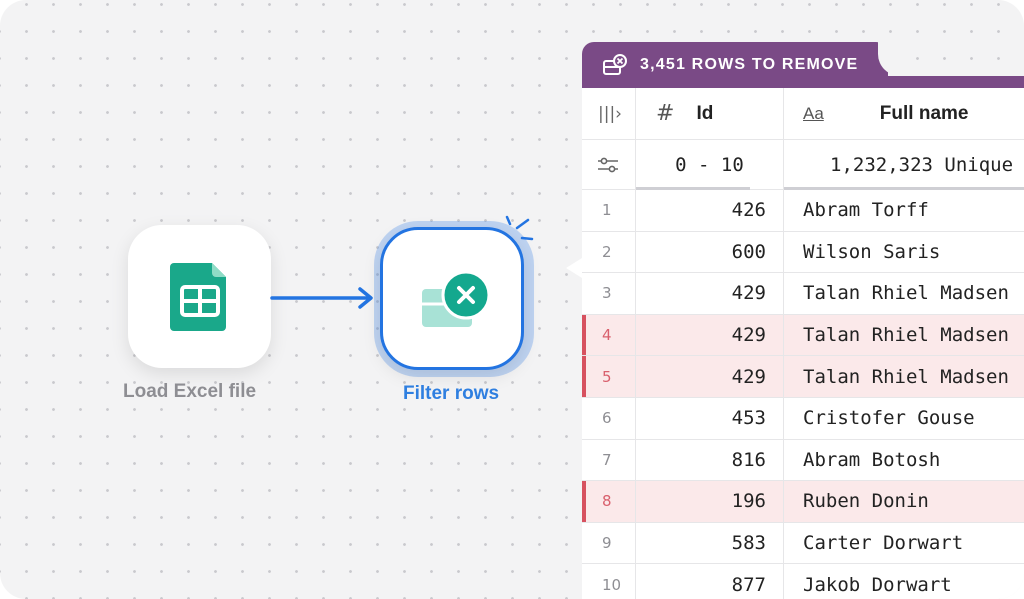 Image resolution: width=1024 pixels, height=599 pixels. What do you see at coordinates (705, 113) in the screenshot?
I see `column-header-id-label: Id` at bounding box center [705, 113].